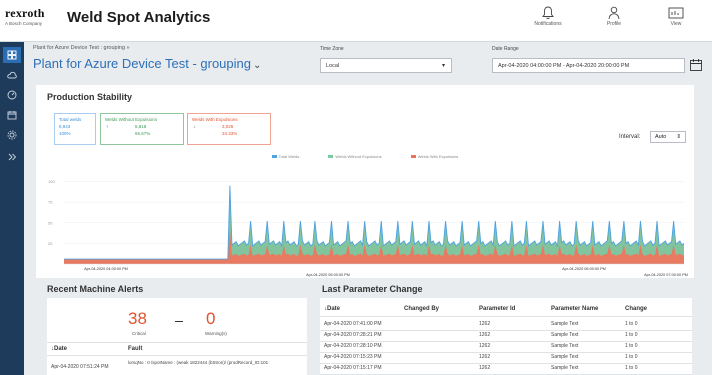  Describe the element at coordinates (497, 309) in the screenshot. I see `col-parameter-id-header: Parameter Id` at that location.